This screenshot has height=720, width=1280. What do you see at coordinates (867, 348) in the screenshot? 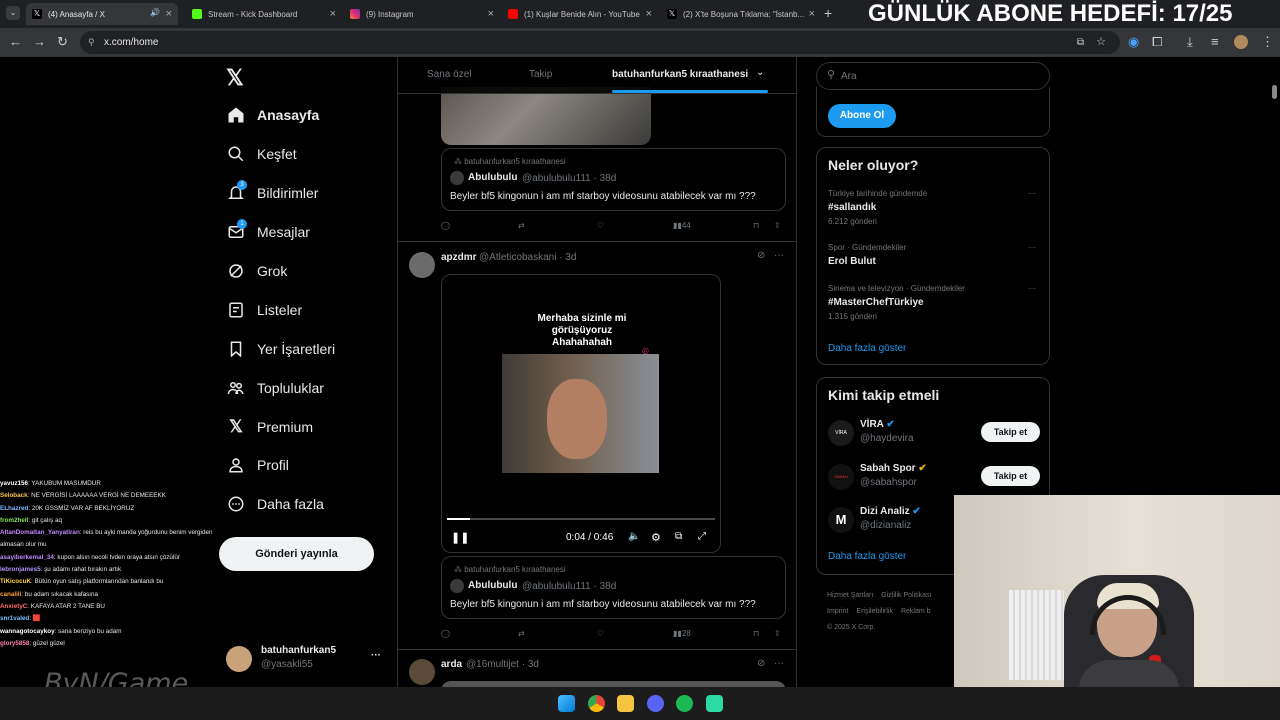
I see `trends-show-more-link: Daha fazla göster` at bounding box center [867, 348].